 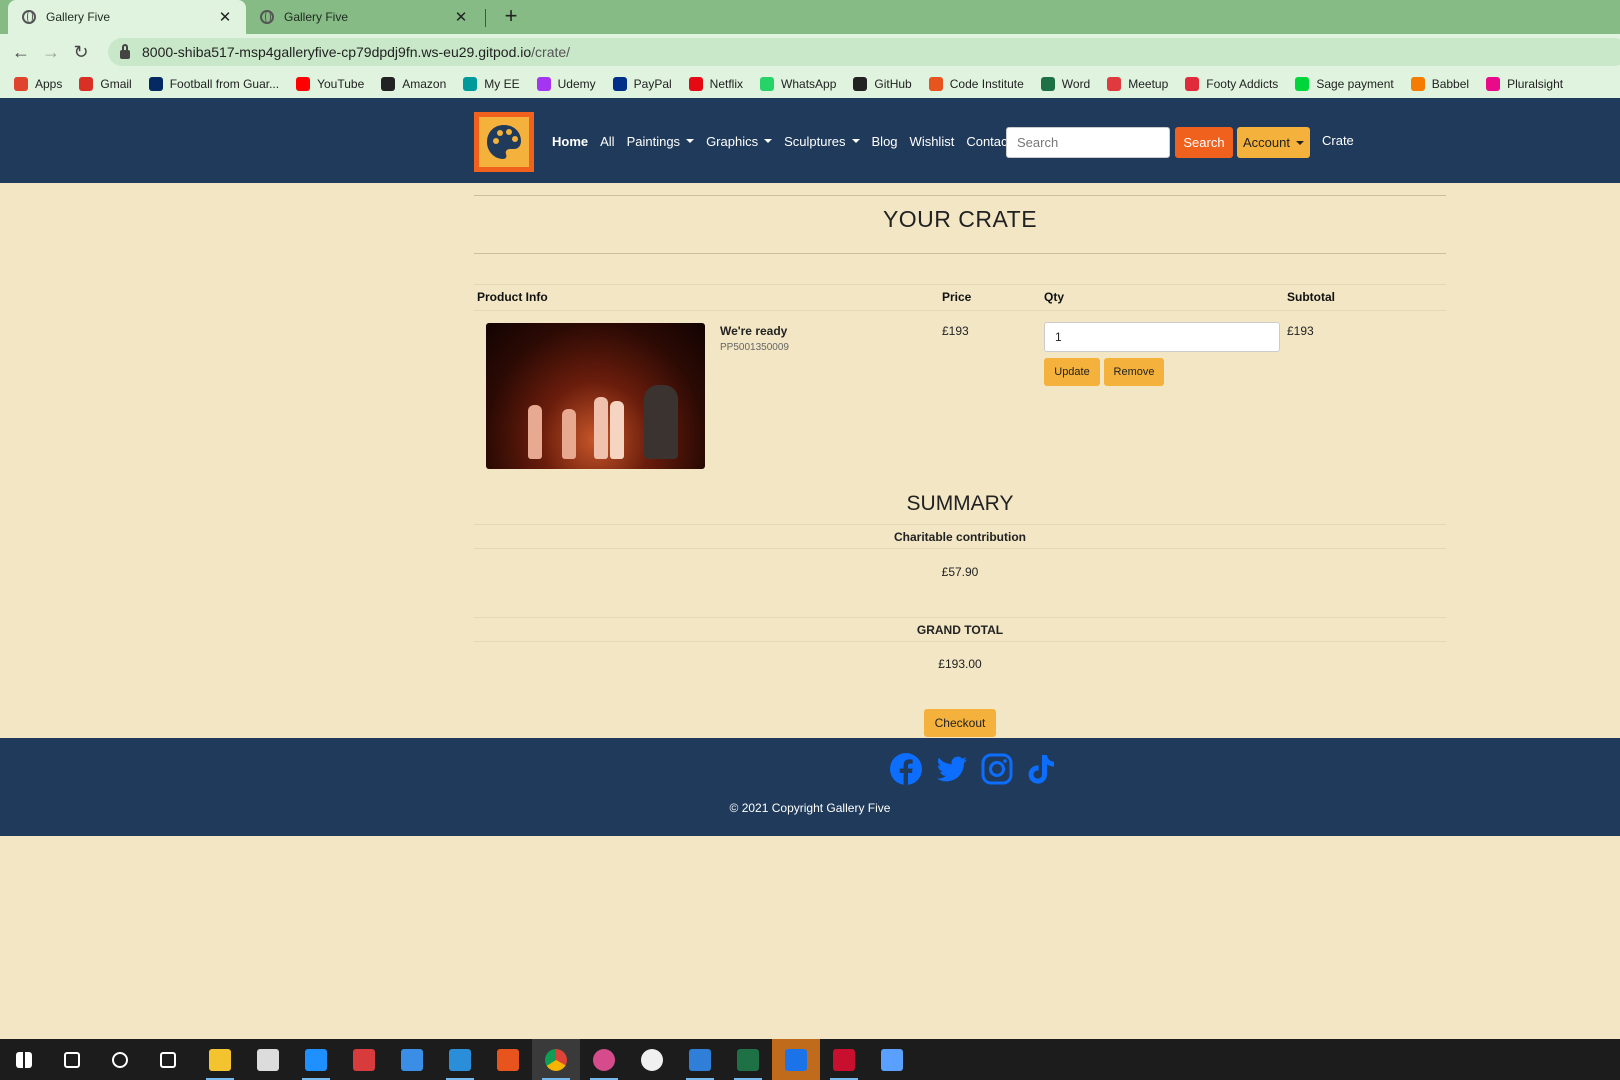 What do you see at coordinates (1417, 84) in the screenshot?
I see `babbel-icon` at bounding box center [1417, 84].